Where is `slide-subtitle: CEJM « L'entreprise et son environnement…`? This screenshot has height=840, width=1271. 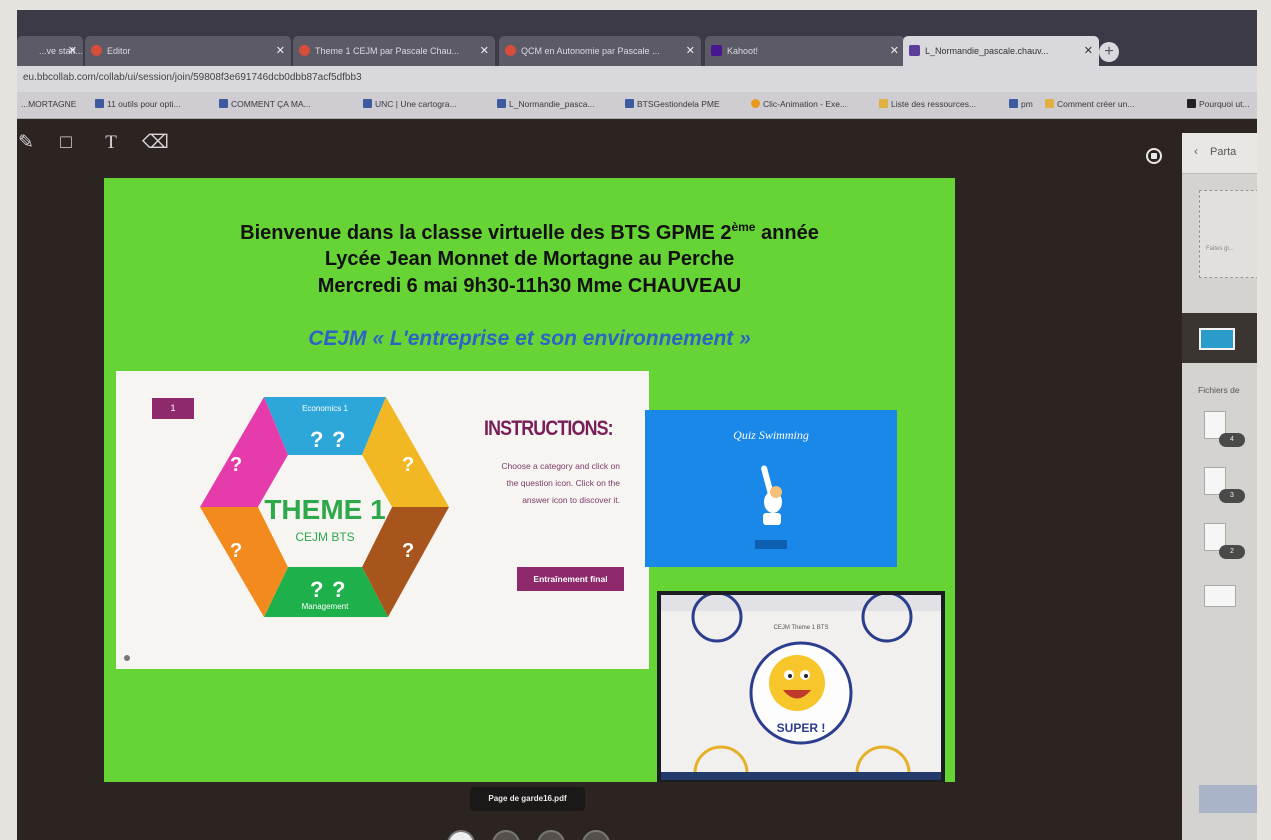
slide-subtitle: CEJM « L'entreprise et son environnement… is located at coordinates (529, 338).